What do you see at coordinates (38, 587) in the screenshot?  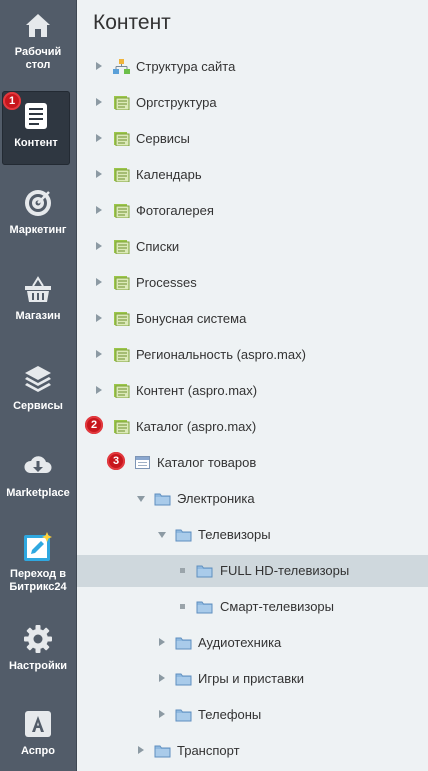 I see `sidebar-item-label: Битрикс24` at bounding box center [38, 587].